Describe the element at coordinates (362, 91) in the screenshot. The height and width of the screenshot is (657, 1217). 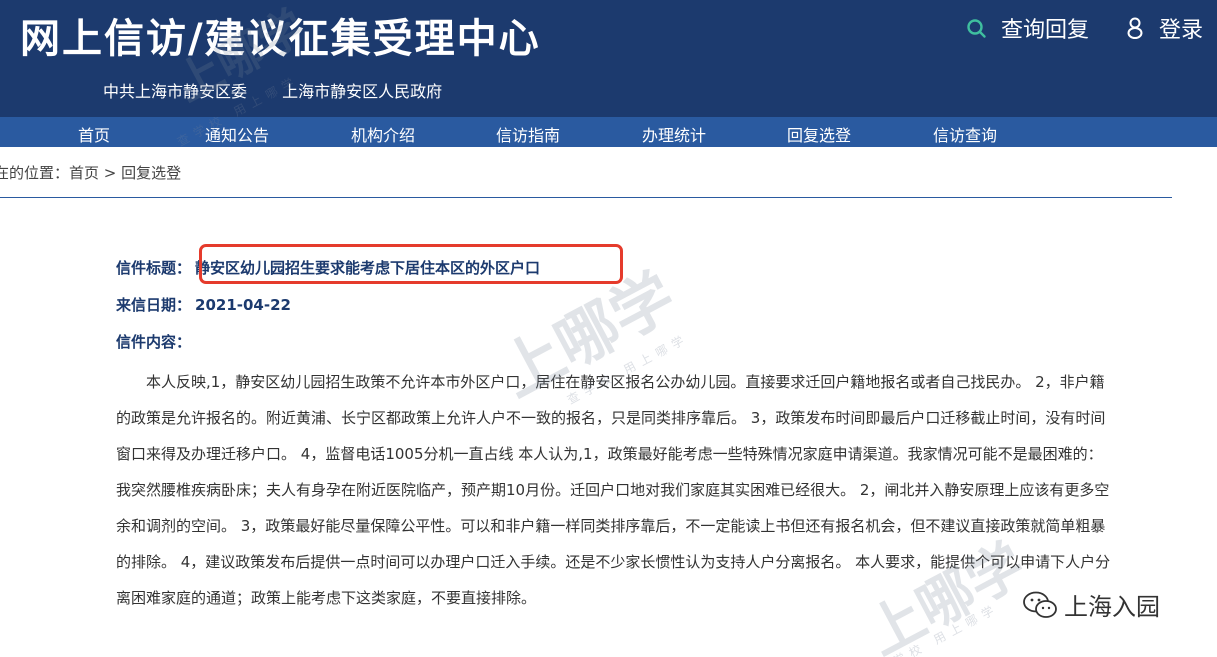
I see `org-government: 上海市静安区人民政府` at that location.